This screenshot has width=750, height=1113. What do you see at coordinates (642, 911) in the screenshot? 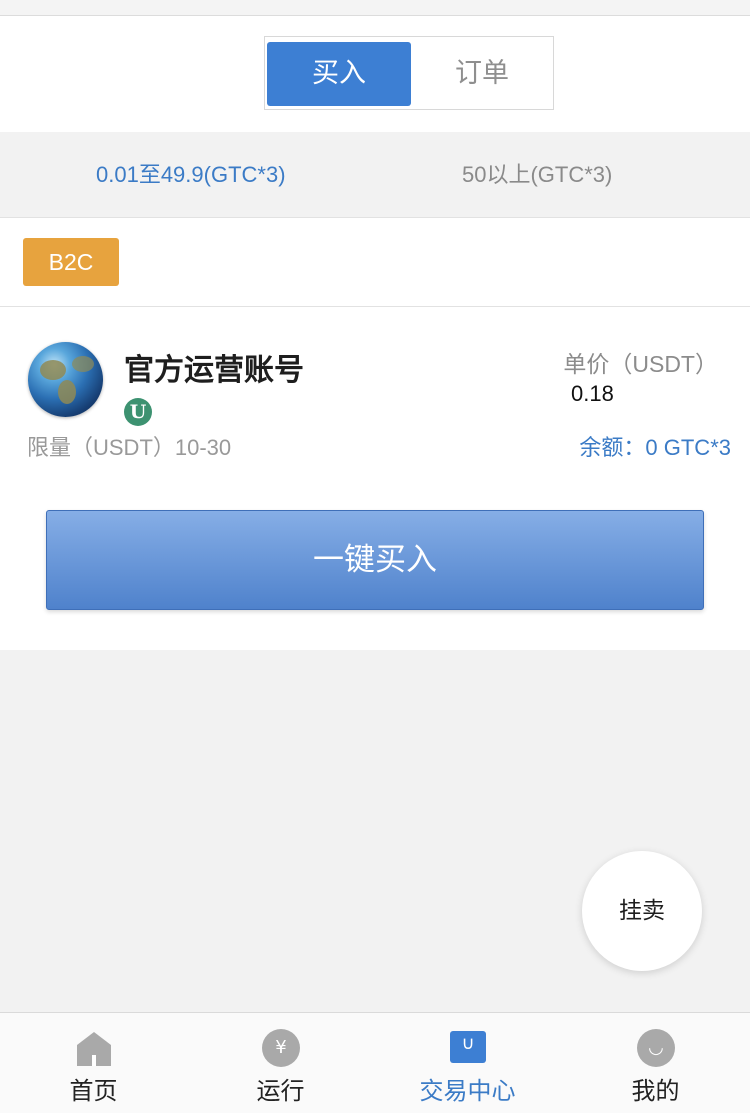
I see `sell-fab-button: 挂卖` at bounding box center [642, 911].